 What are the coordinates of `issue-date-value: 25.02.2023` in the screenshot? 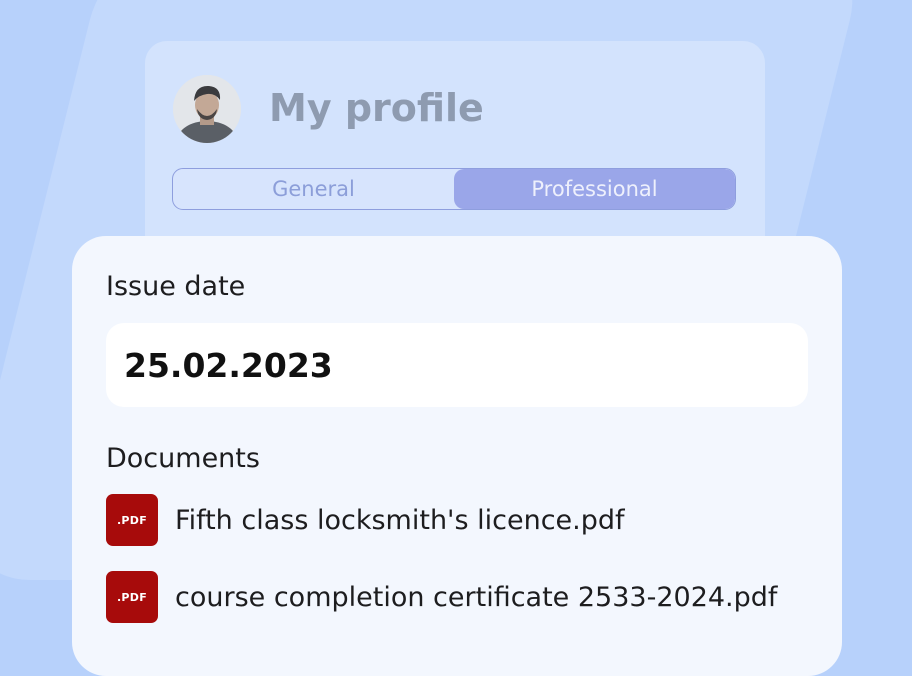 It's located at (228, 365).